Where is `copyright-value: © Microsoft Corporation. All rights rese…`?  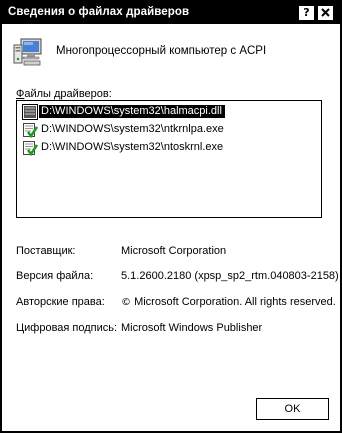 copyright-value: © Microsoft Corporation. All rights rese… is located at coordinates (228, 302).